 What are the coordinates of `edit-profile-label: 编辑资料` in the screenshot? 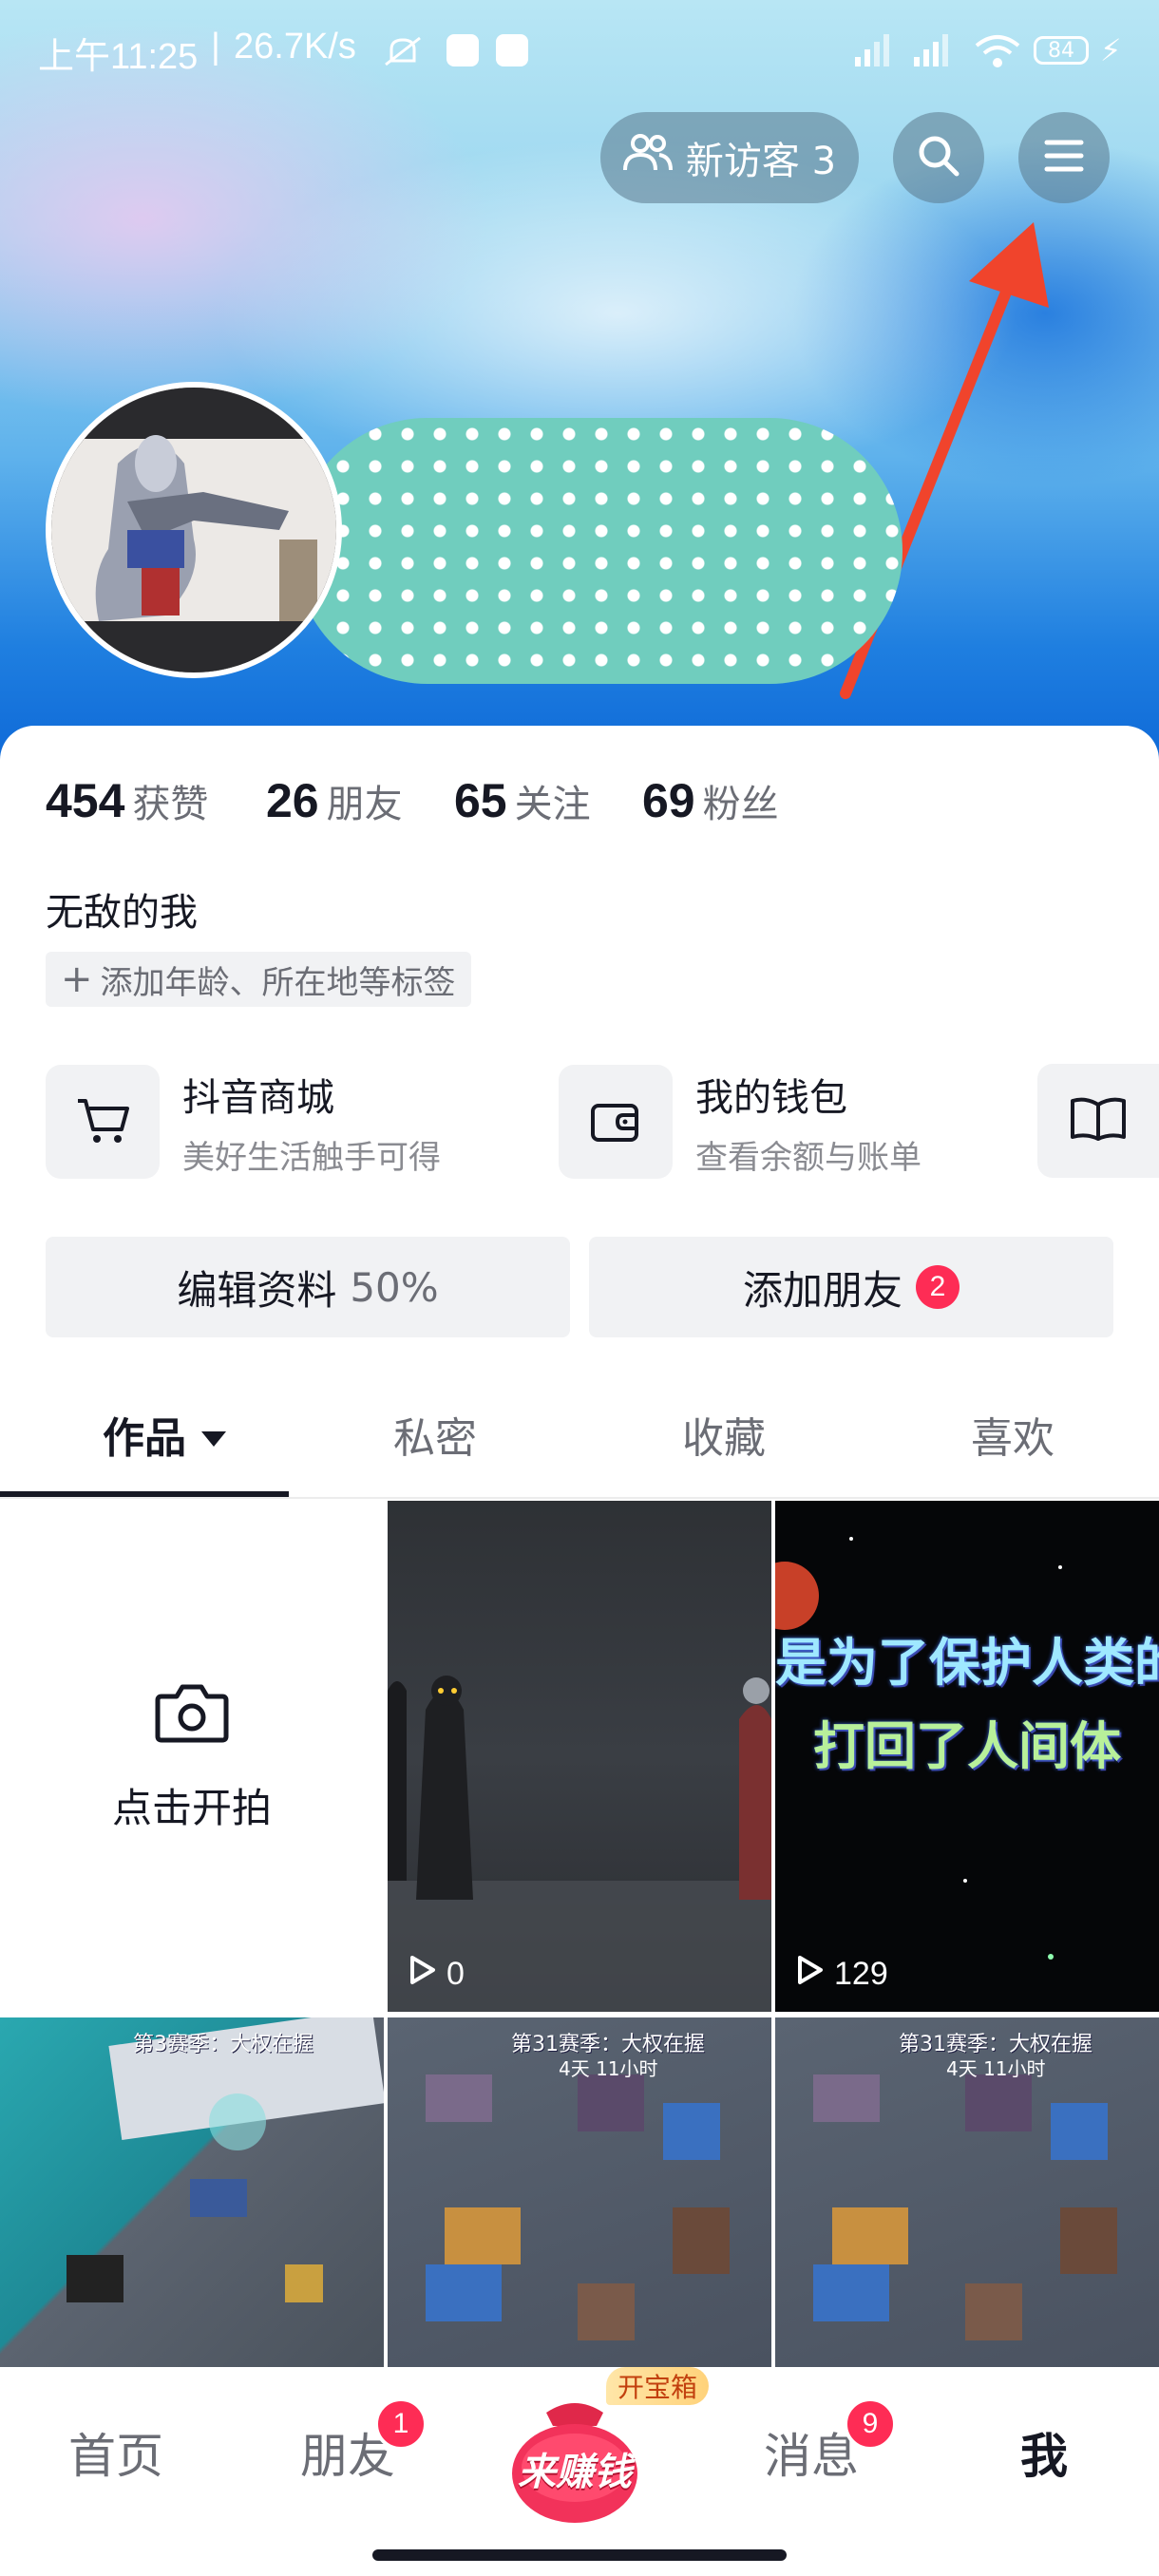 It's located at (257, 1290).